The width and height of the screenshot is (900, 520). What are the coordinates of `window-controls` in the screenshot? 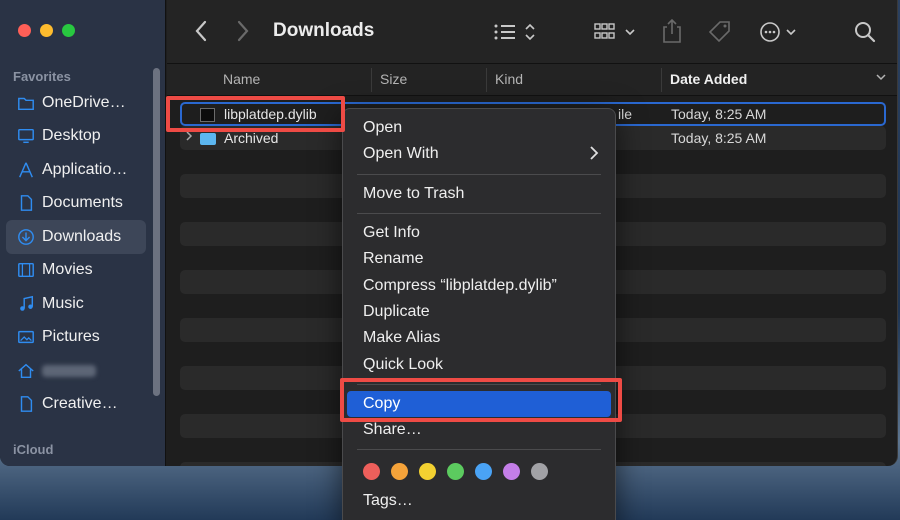 It's located at (46, 30).